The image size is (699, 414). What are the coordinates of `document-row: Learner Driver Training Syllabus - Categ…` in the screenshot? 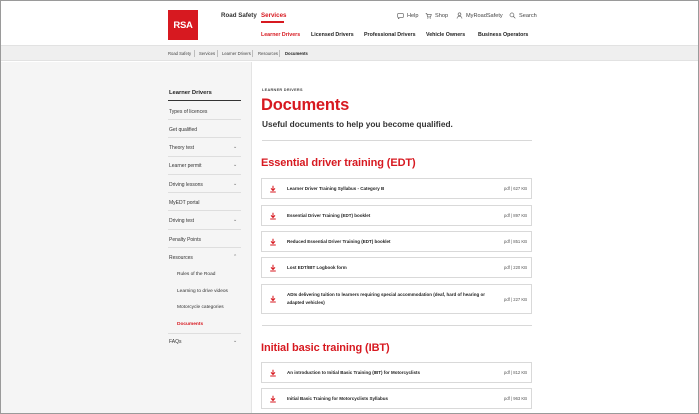 It's located at (396, 188).